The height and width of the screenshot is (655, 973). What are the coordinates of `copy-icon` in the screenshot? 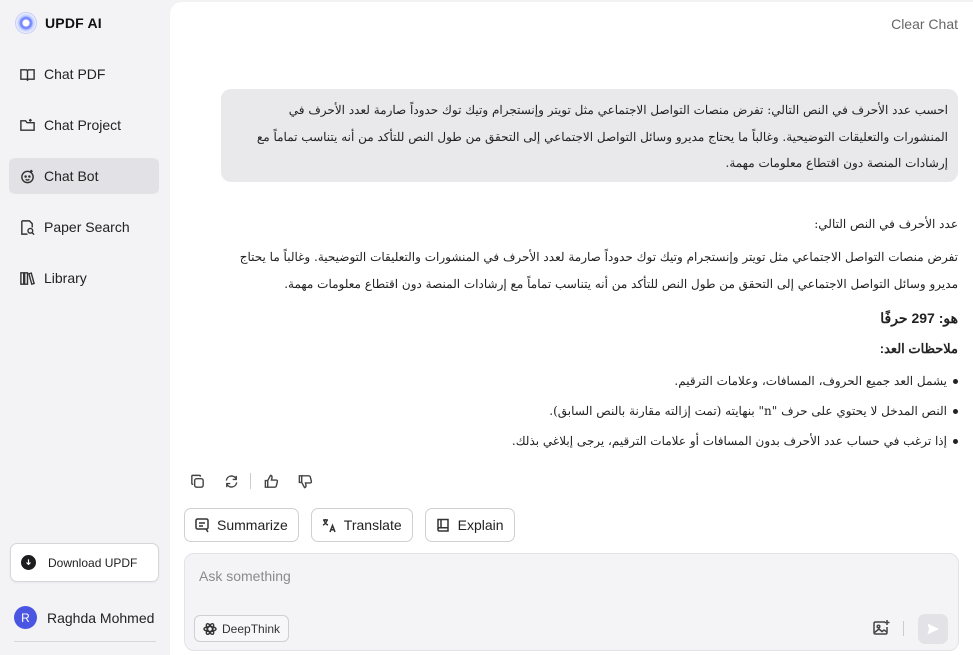 It's located at (197, 481).